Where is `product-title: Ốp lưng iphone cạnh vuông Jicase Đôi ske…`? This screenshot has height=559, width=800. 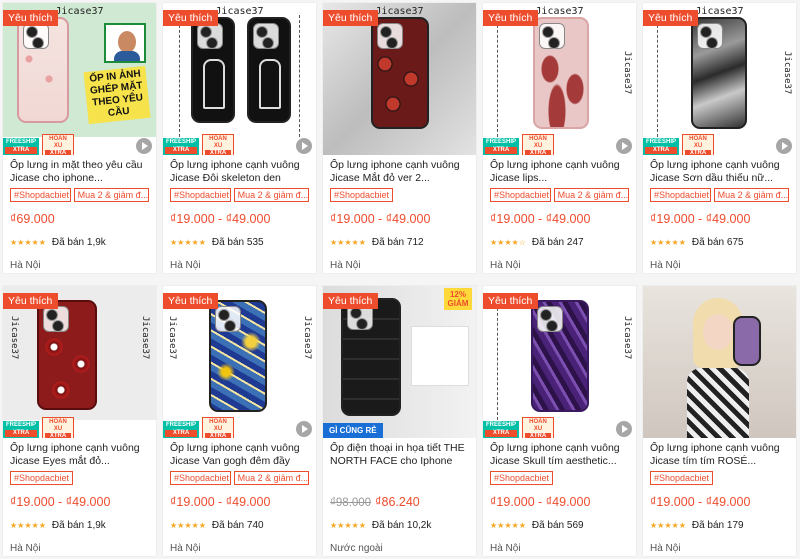
product-title: Ốp lưng iphone cạnh vuông Jicase Đôi ske… is located at coordinates (239, 172).